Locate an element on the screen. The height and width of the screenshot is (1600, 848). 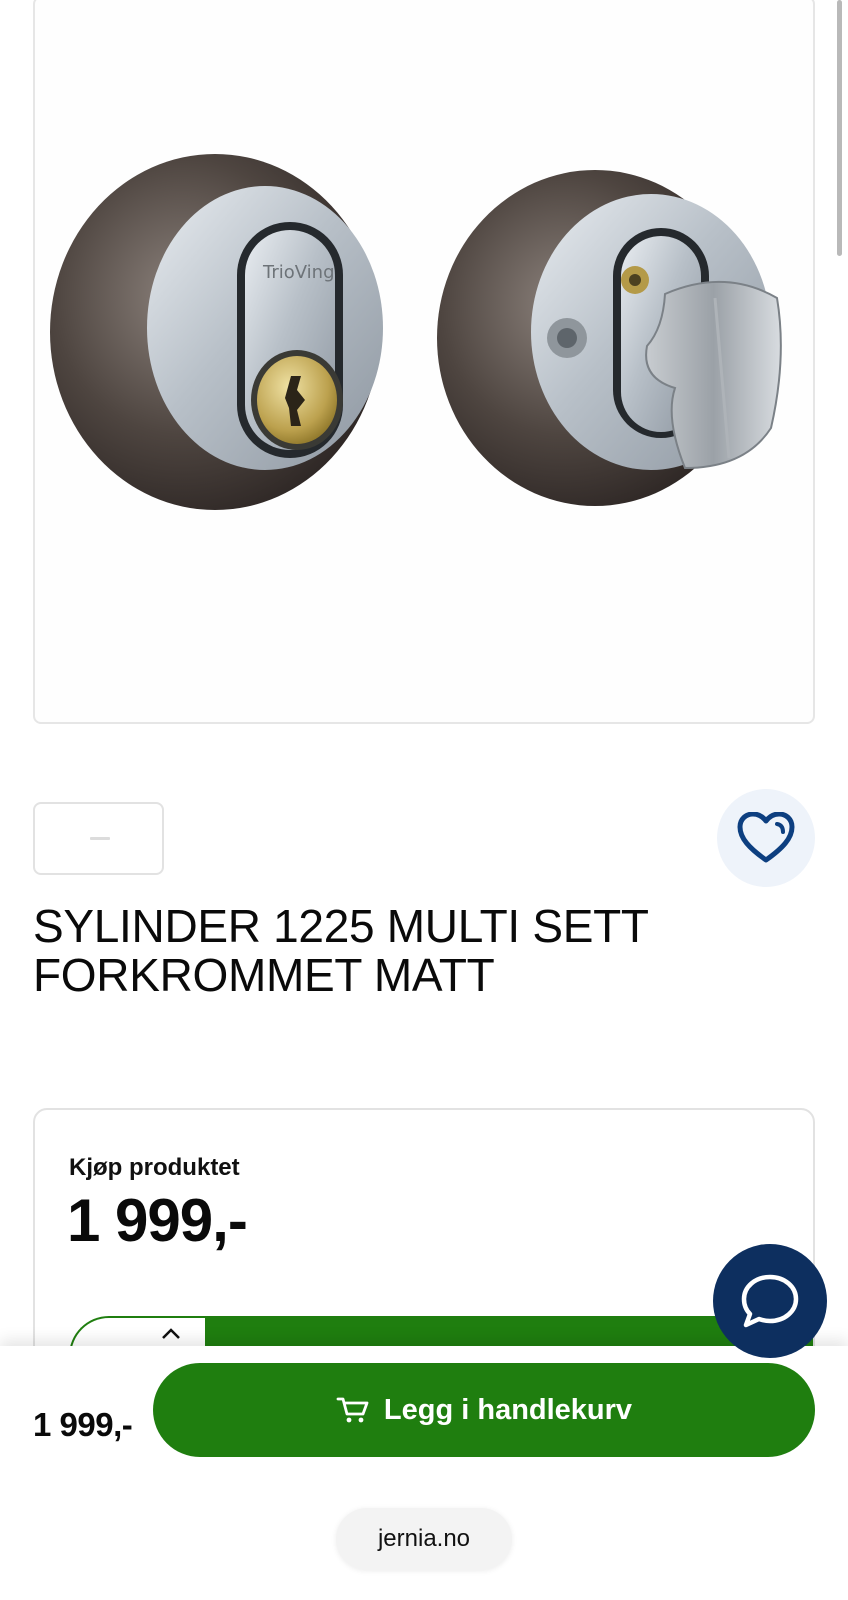
heart-icon is located at coordinates (766, 837).